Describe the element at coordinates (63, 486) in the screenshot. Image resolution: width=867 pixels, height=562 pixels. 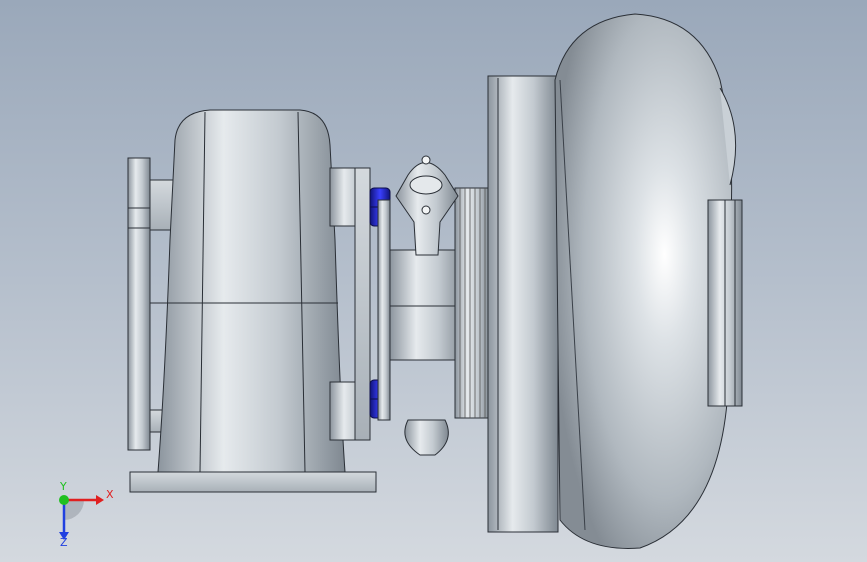
I see `y-axis-label: Y` at that location.